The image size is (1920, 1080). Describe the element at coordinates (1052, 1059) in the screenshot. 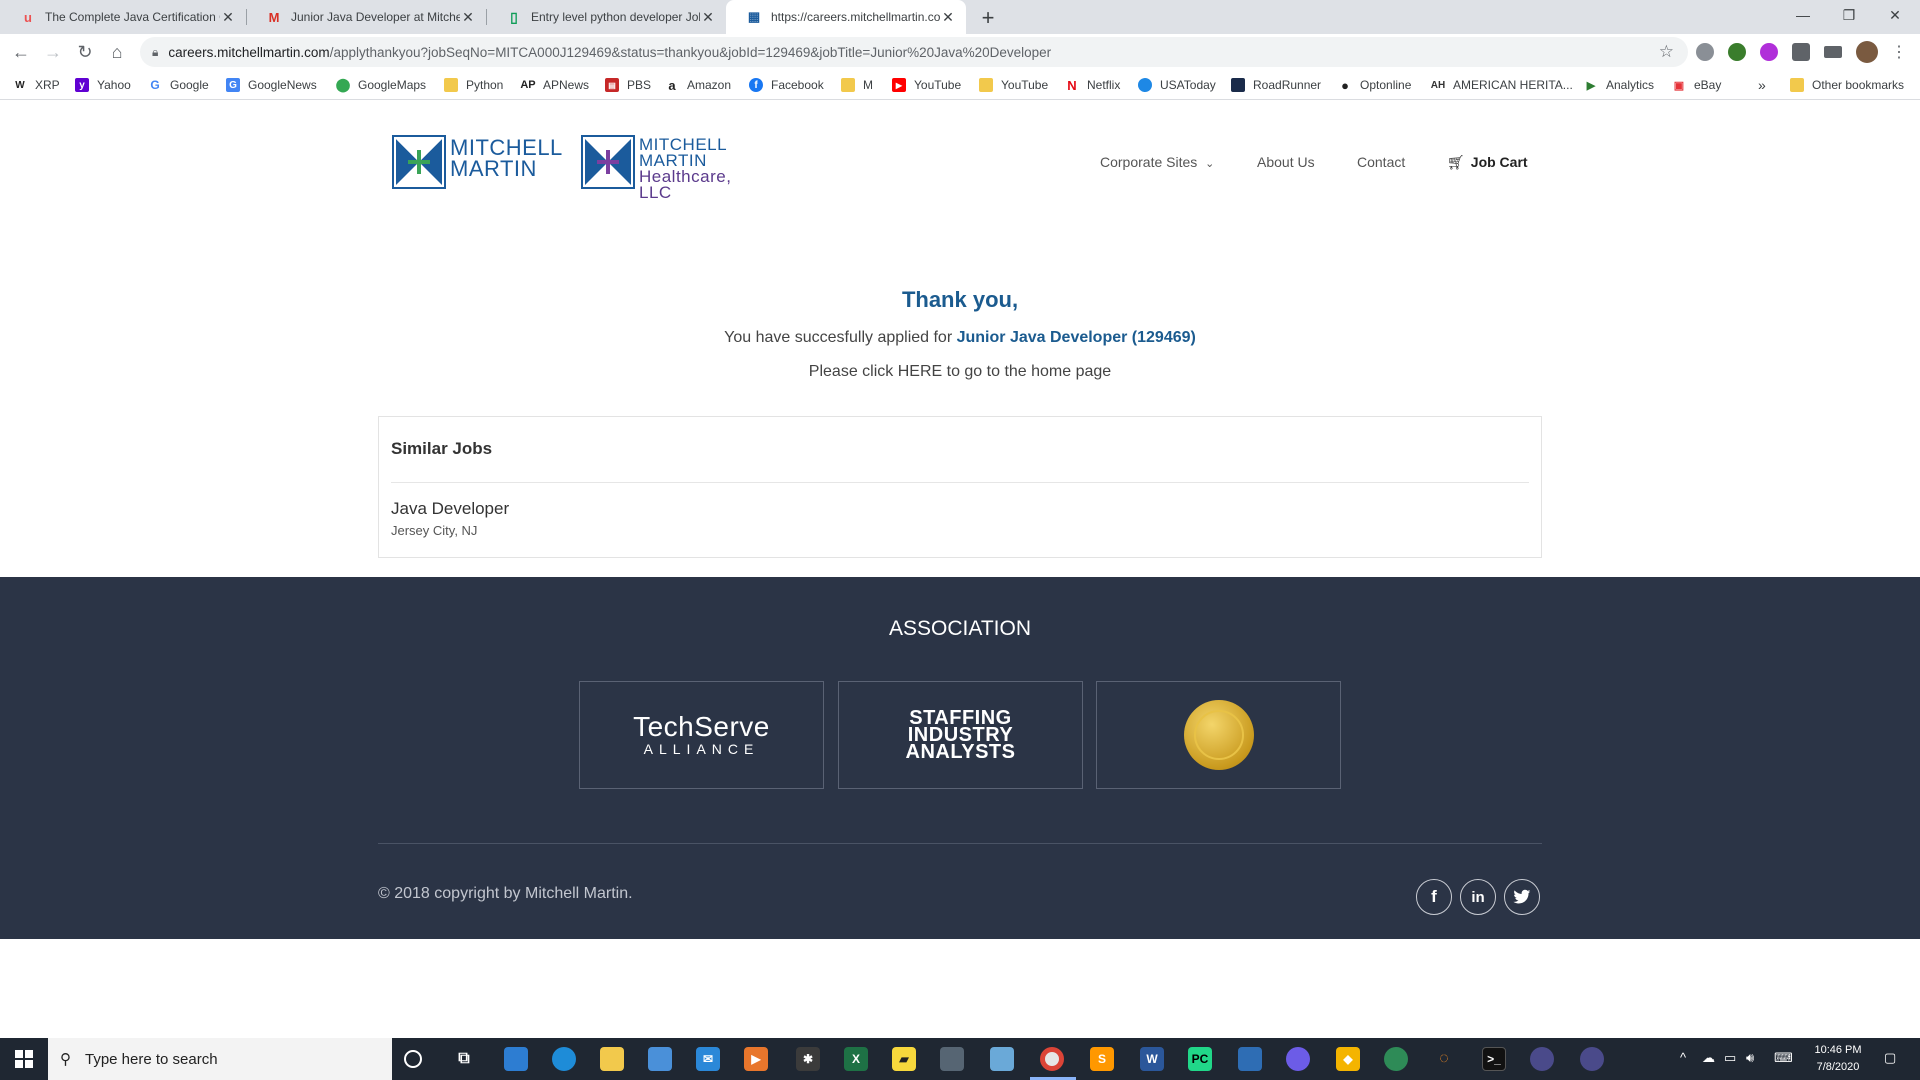

I see `chrome-icon` at that location.